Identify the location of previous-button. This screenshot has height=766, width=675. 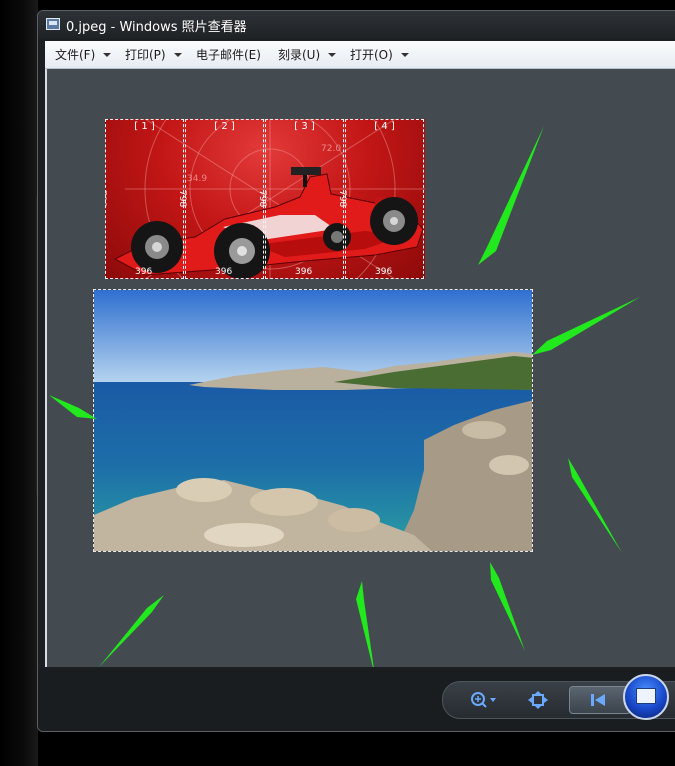
(600, 700).